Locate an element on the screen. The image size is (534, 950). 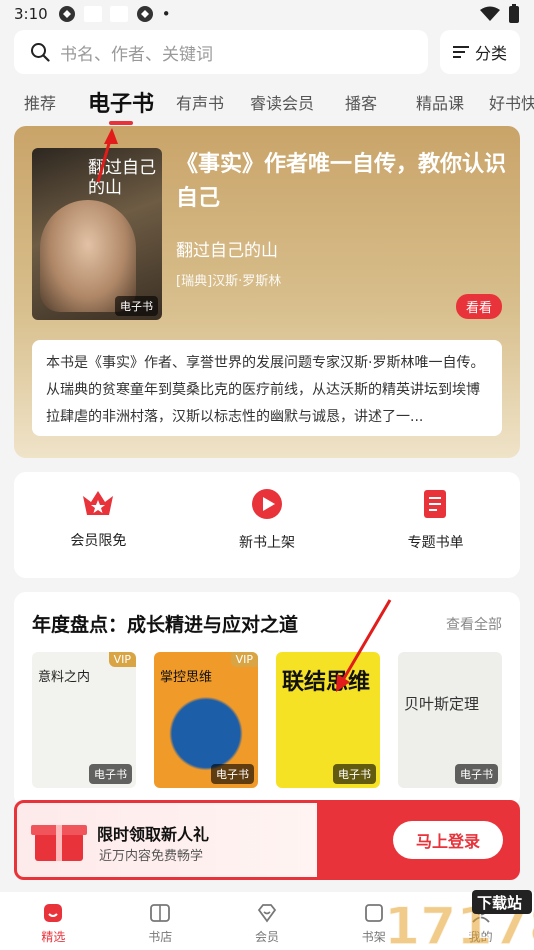
feature-shortcuts: 会员限免 新书上架 专题书单 is located at coordinates (267, 525).